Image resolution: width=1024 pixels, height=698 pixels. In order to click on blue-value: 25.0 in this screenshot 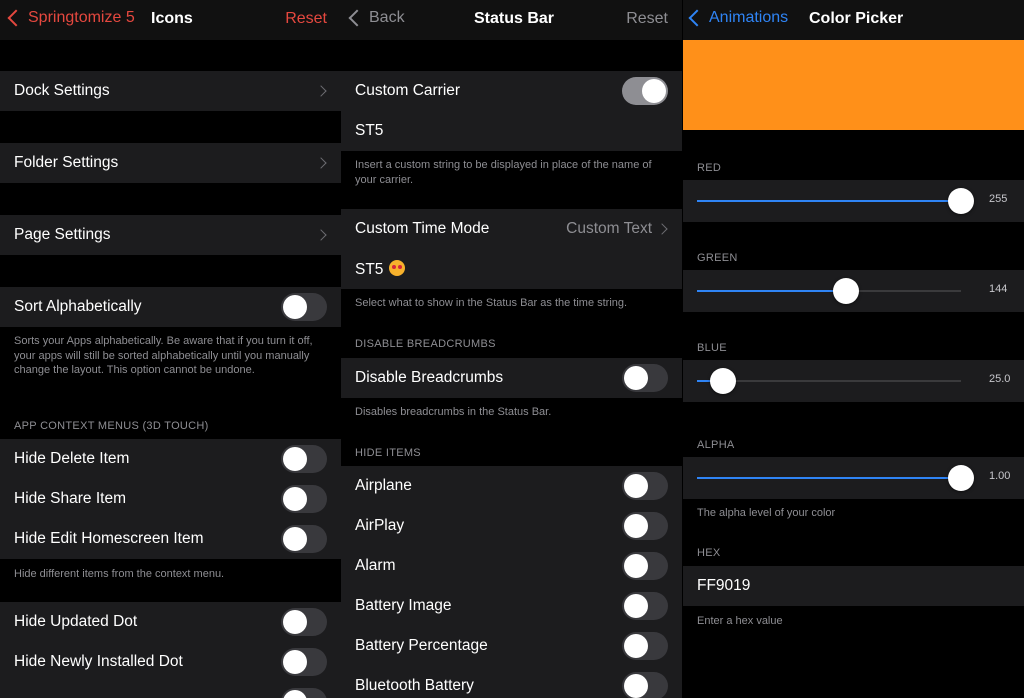, I will do `click(1000, 379)`.